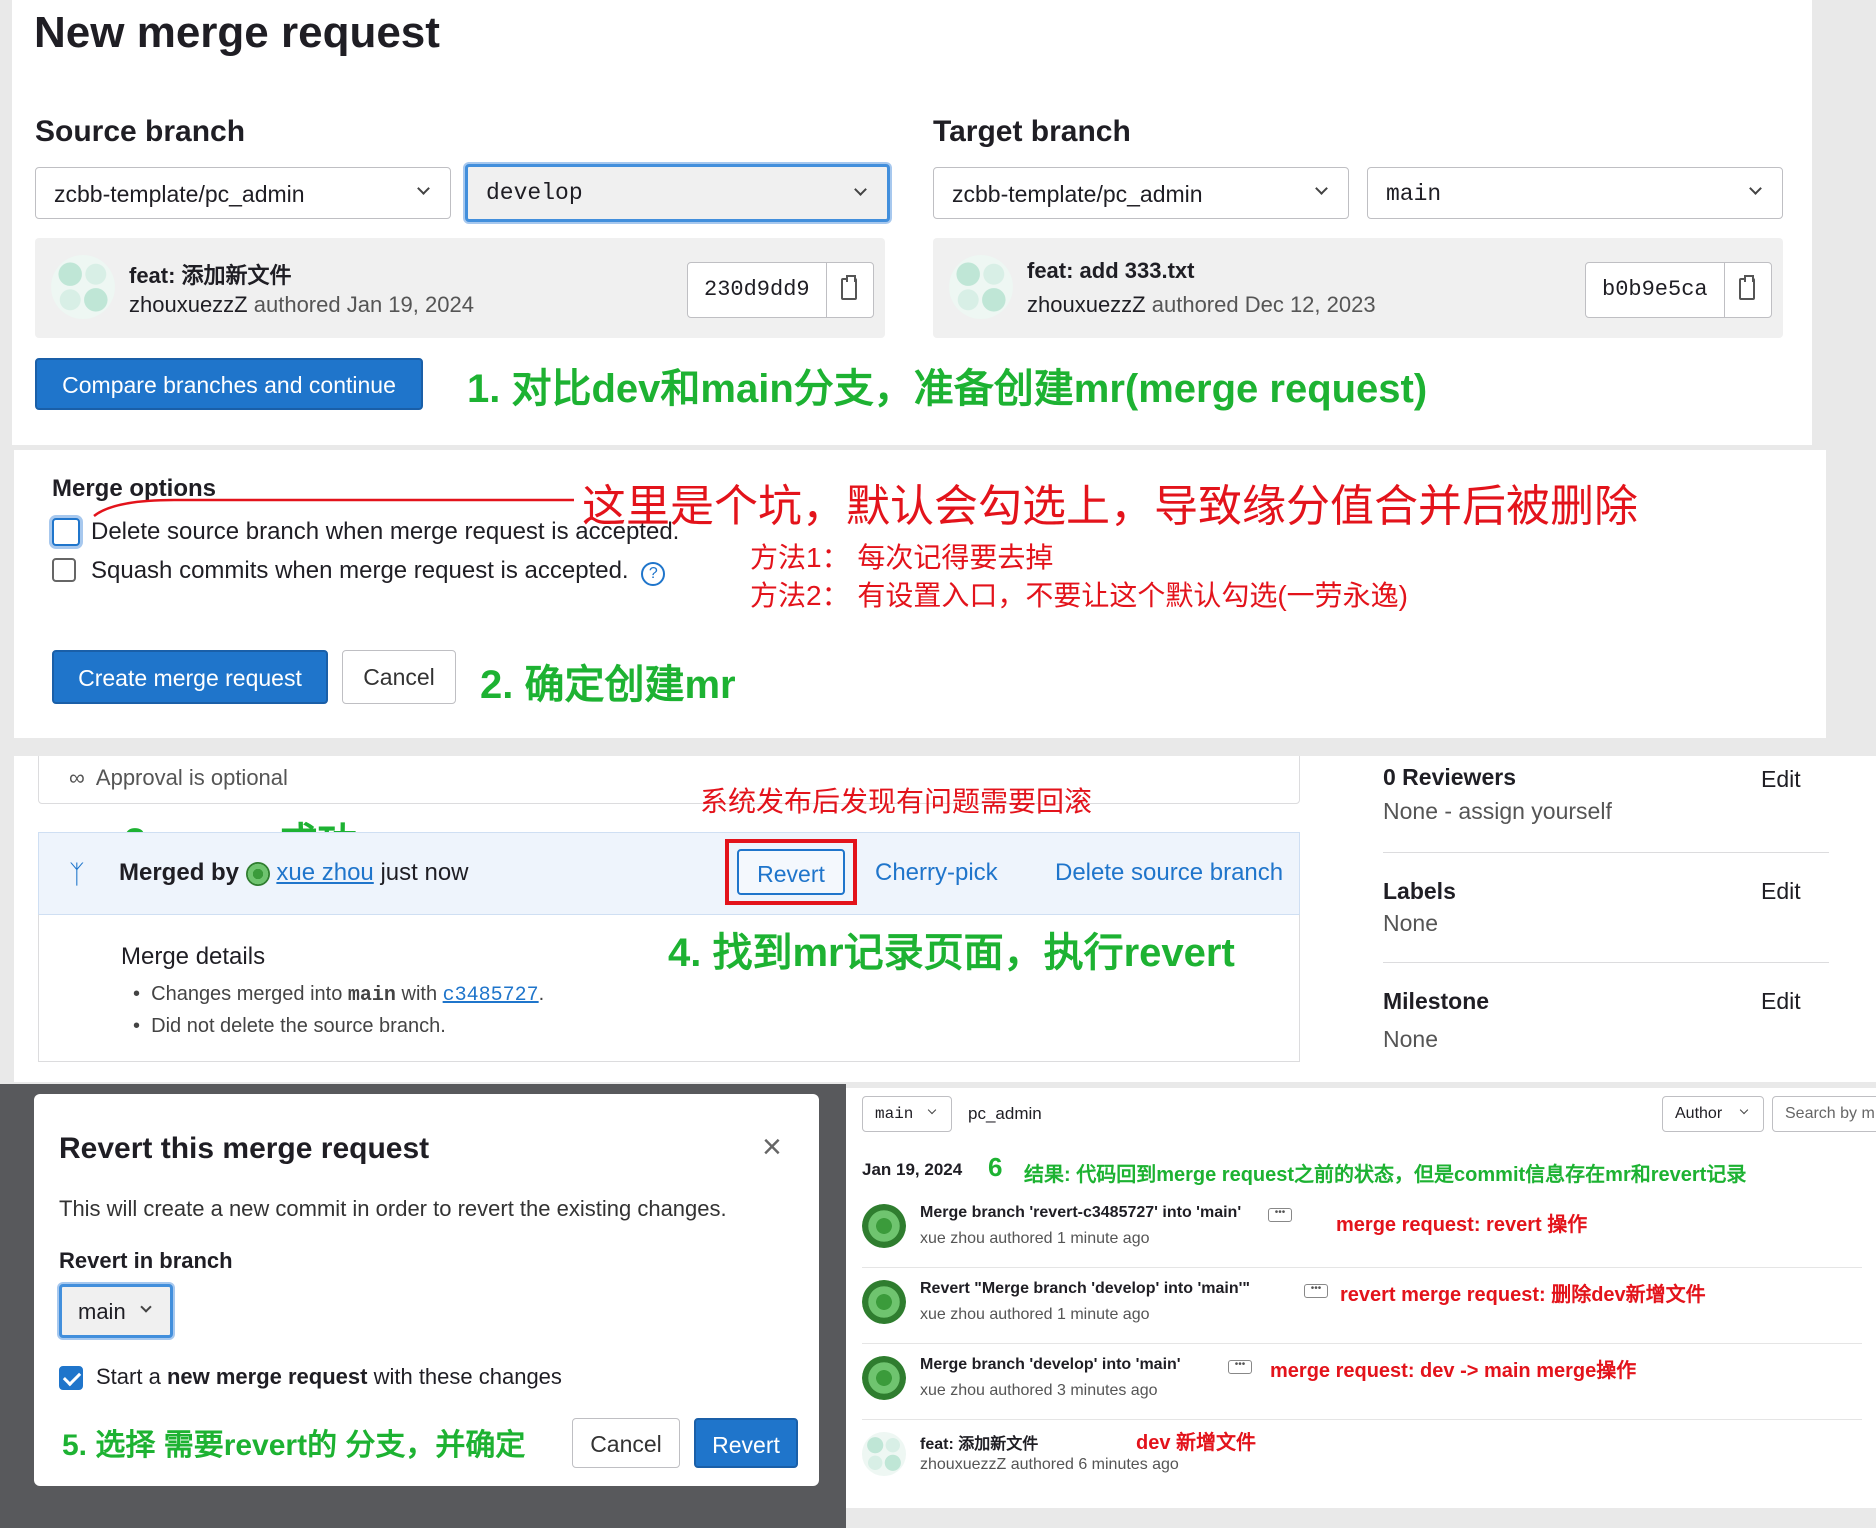 The height and width of the screenshot is (1528, 1876). Describe the element at coordinates (64, 570) in the screenshot. I see `squash-checkbox` at that location.